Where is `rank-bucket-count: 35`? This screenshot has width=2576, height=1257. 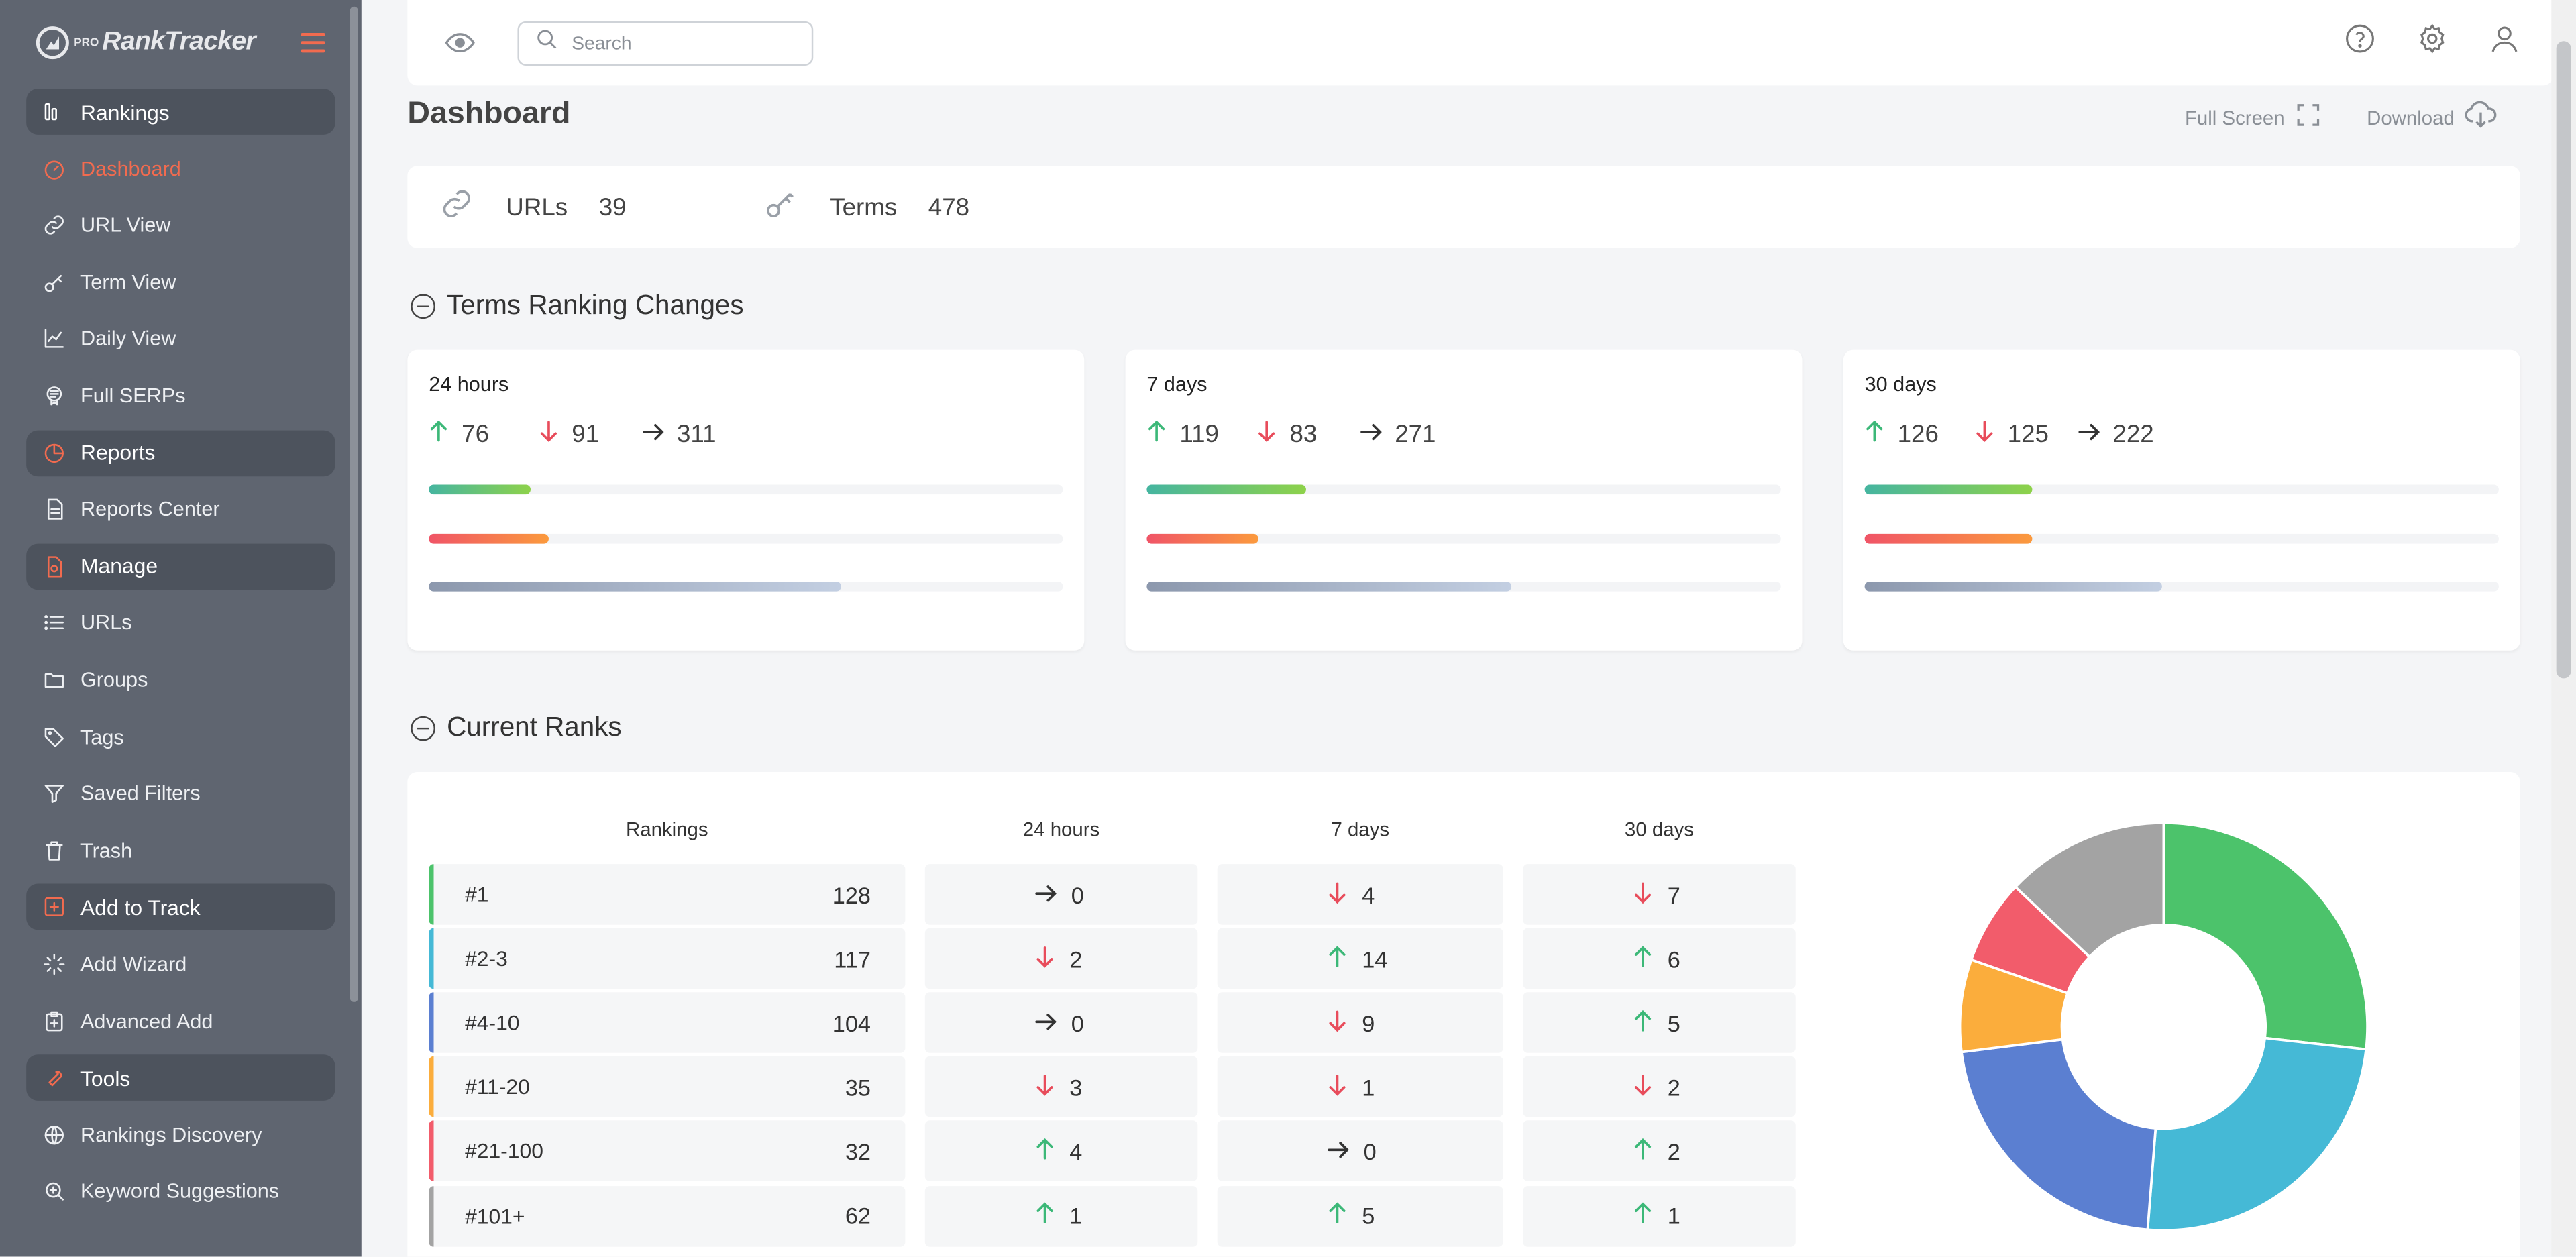
rank-bucket-count: 35 is located at coordinates (858, 1087).